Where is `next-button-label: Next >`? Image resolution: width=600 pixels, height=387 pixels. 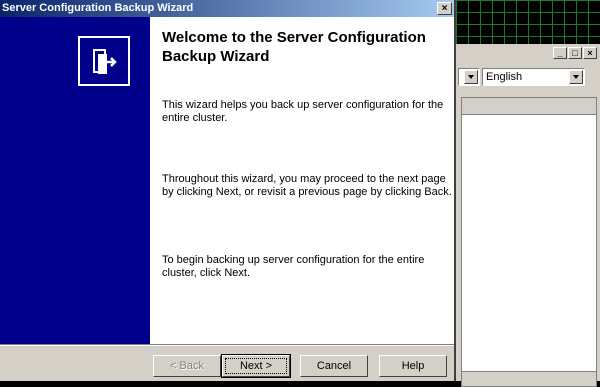 next-button-label: Next > is located at coordinates (256, 366).